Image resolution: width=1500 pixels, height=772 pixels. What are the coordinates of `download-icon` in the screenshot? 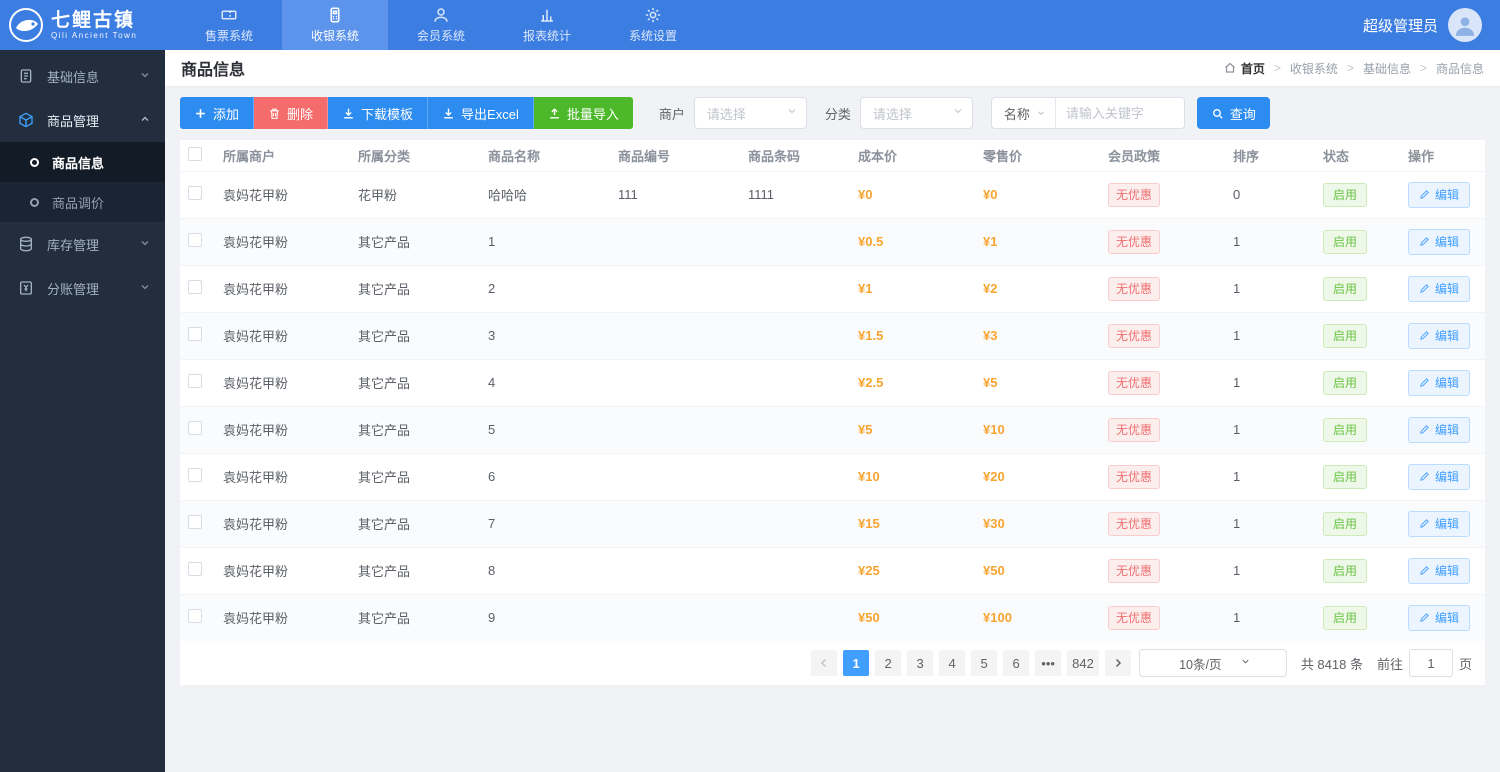 It's located at (348, 113).